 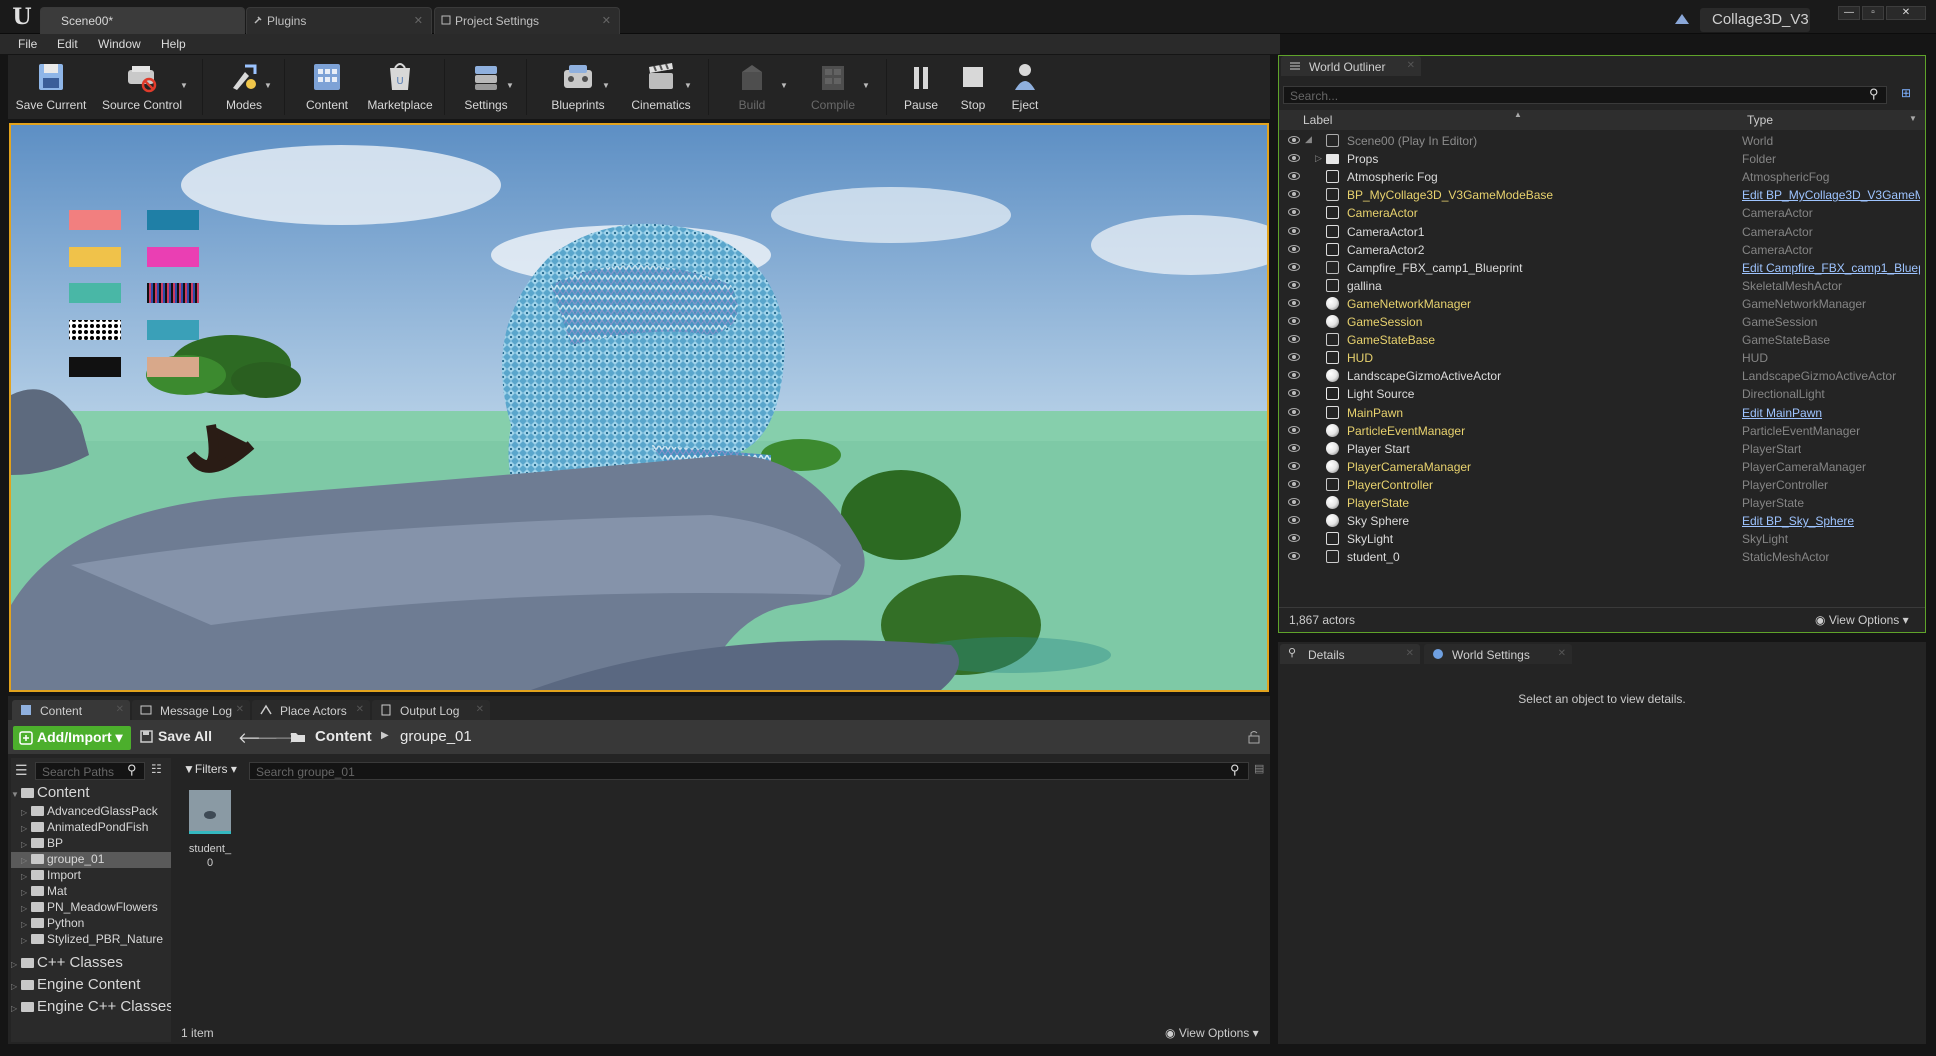 What do you see at coordinates (431, 710) in the screenshot?
I see `tab-output-log: Output Log ✕` at bounding box center [431, 710].